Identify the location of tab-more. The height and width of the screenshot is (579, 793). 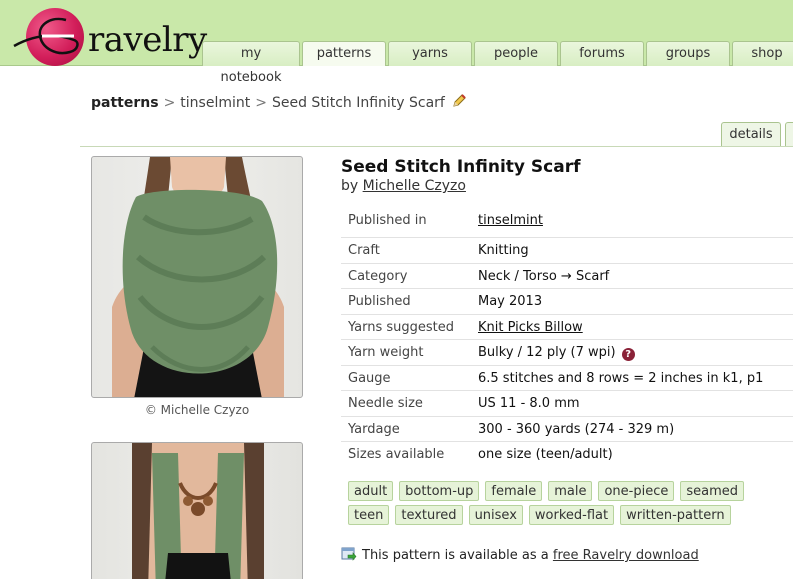
(789, 134).